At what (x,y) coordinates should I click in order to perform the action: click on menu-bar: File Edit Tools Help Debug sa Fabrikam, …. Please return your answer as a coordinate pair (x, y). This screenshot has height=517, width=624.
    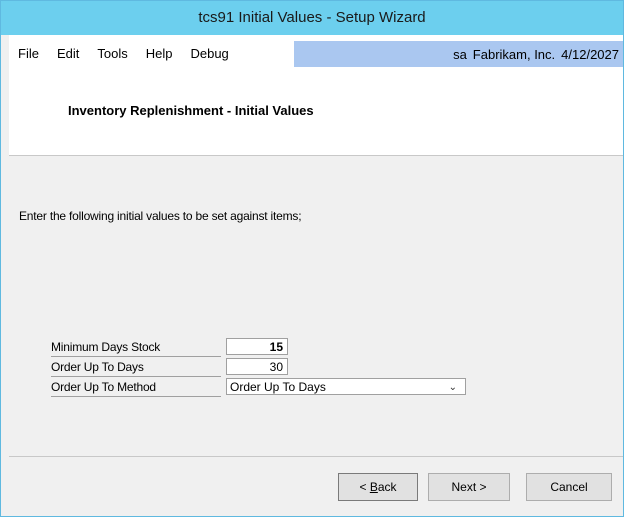
    Looking at the image, I should click on (316, 54).